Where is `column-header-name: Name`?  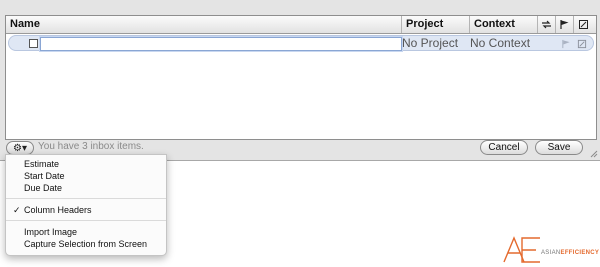
column-header-name: Name is located at coordinates (204, 24).